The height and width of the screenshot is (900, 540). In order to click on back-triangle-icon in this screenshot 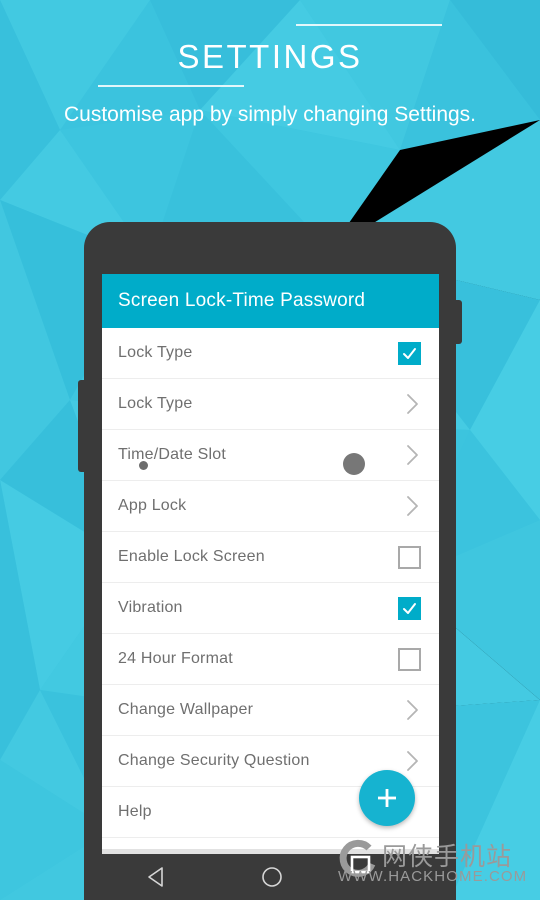, I will do `click(155, 877)`.